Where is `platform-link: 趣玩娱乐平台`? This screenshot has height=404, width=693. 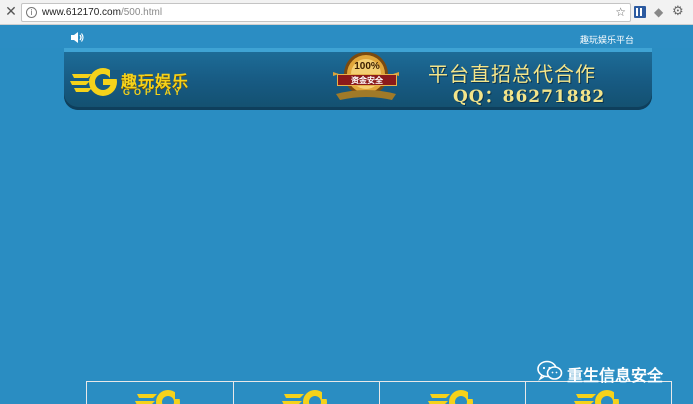 platform-link: 趣玩娱乐平台 is located at coordinates (607, 39).